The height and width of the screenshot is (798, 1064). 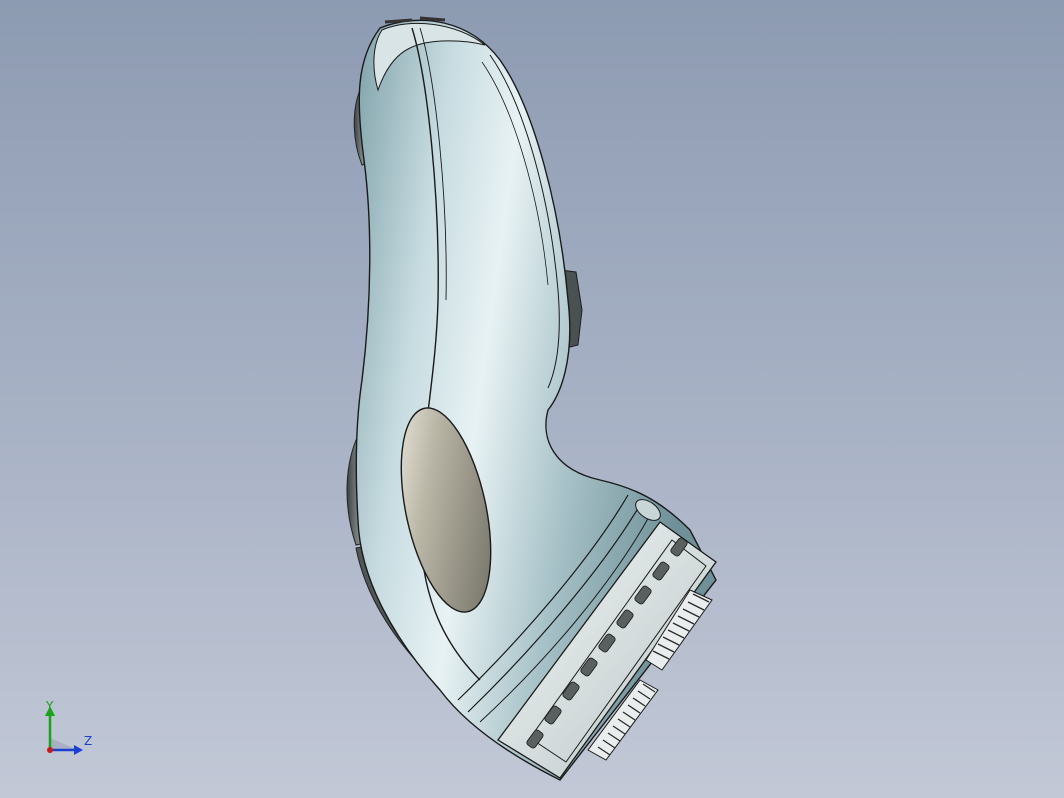 I want to click on z-axis-arrow, so click(x=78, y=750).